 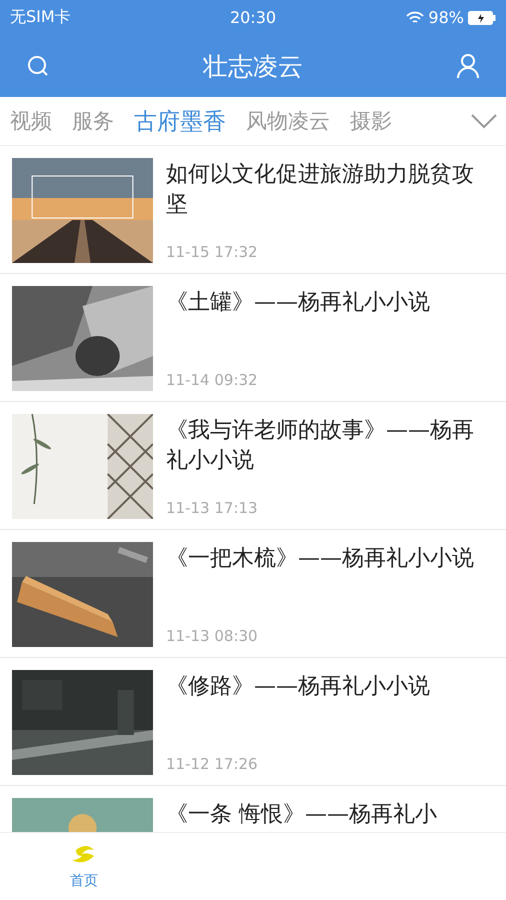 What do you see at coordinates (84, 866) in the screenshot?
I see `home-tab: 首页` at bounding box center [84, 866].